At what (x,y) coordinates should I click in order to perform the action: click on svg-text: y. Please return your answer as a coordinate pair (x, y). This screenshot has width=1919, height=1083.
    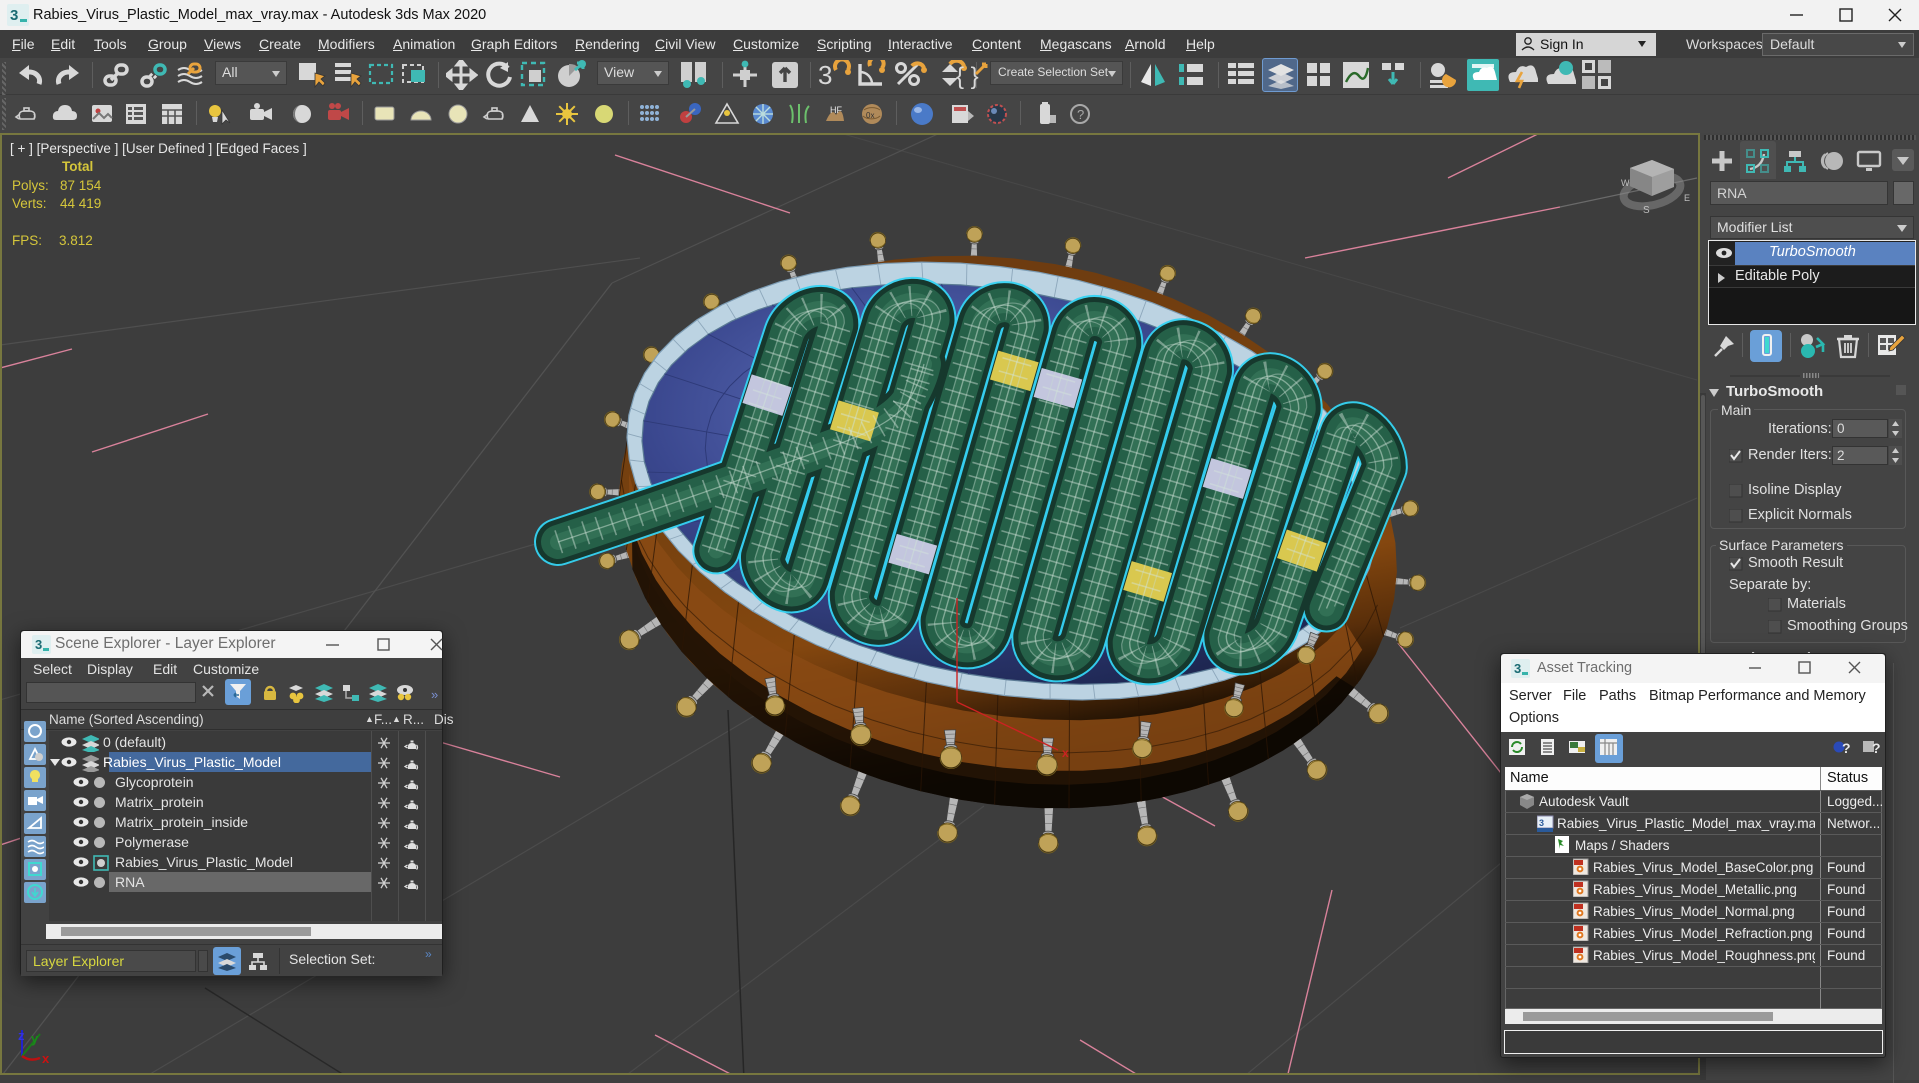
    Looking at the image, I should click on (35, 1038).